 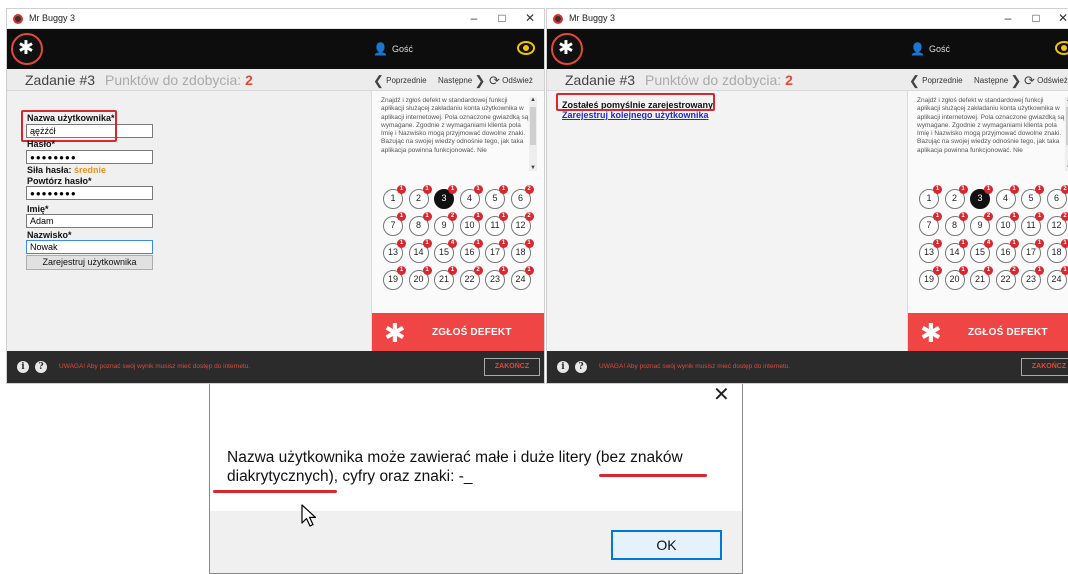 I want to click on register-another-link: Zarejestruj kolejnego użytkownika, so click(x=635, y=115).